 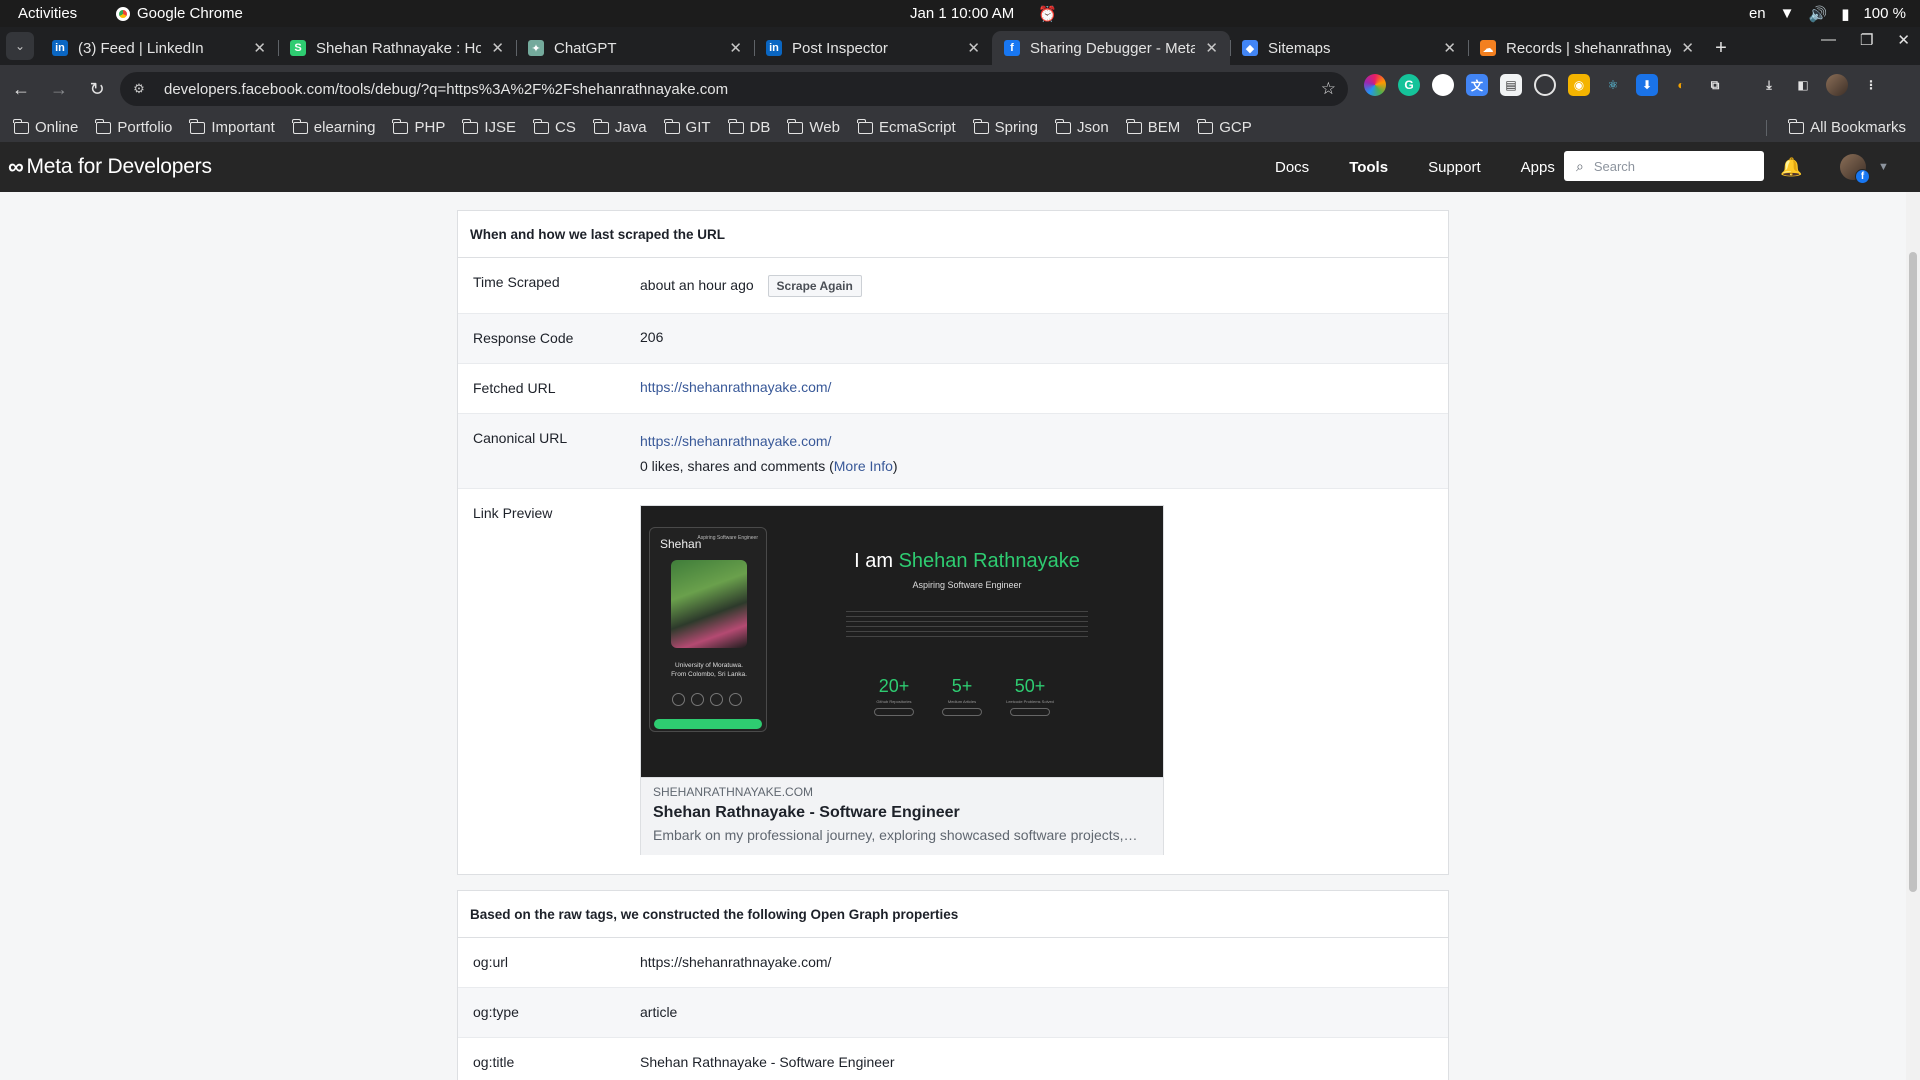 I want to click on likes-suffix: ), so click(x=895, y=466).